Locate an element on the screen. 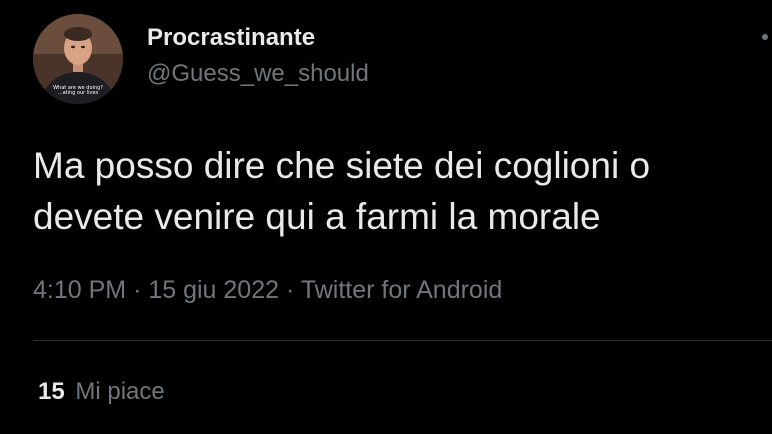 This screenshot has height=434, width=772. author-display-name: Procrastinante is located at coordinates (231, 38).